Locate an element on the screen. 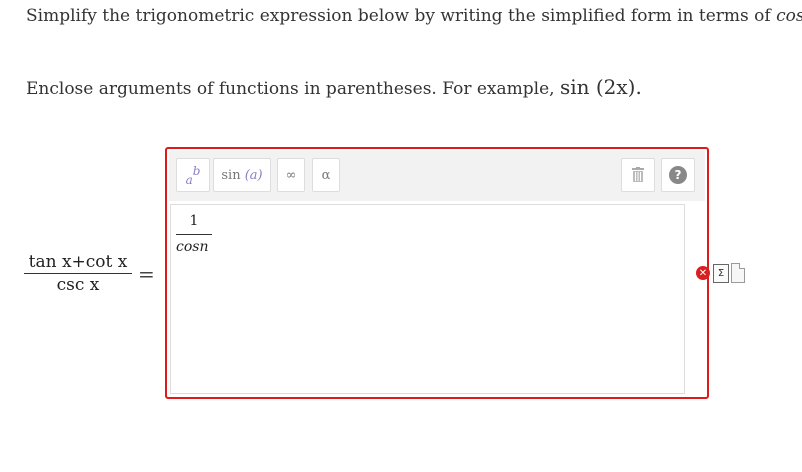  help-button: ? is located at coordinates (678, 175).